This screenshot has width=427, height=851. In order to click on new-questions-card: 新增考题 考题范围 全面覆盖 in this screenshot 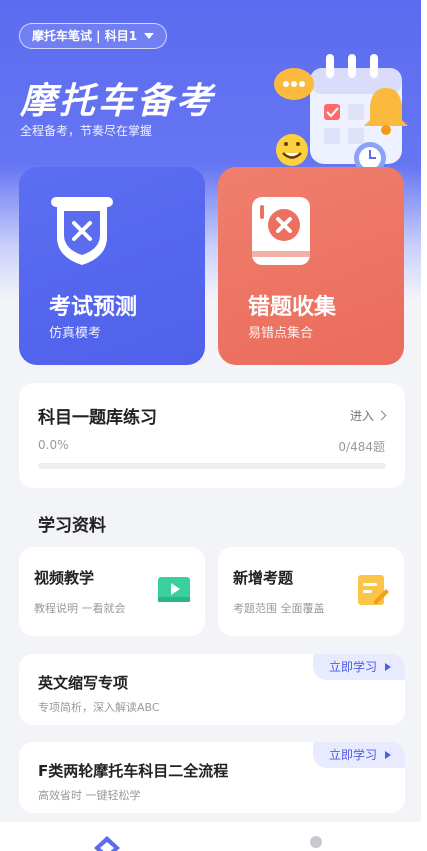, I will do `click(311, 591)`.